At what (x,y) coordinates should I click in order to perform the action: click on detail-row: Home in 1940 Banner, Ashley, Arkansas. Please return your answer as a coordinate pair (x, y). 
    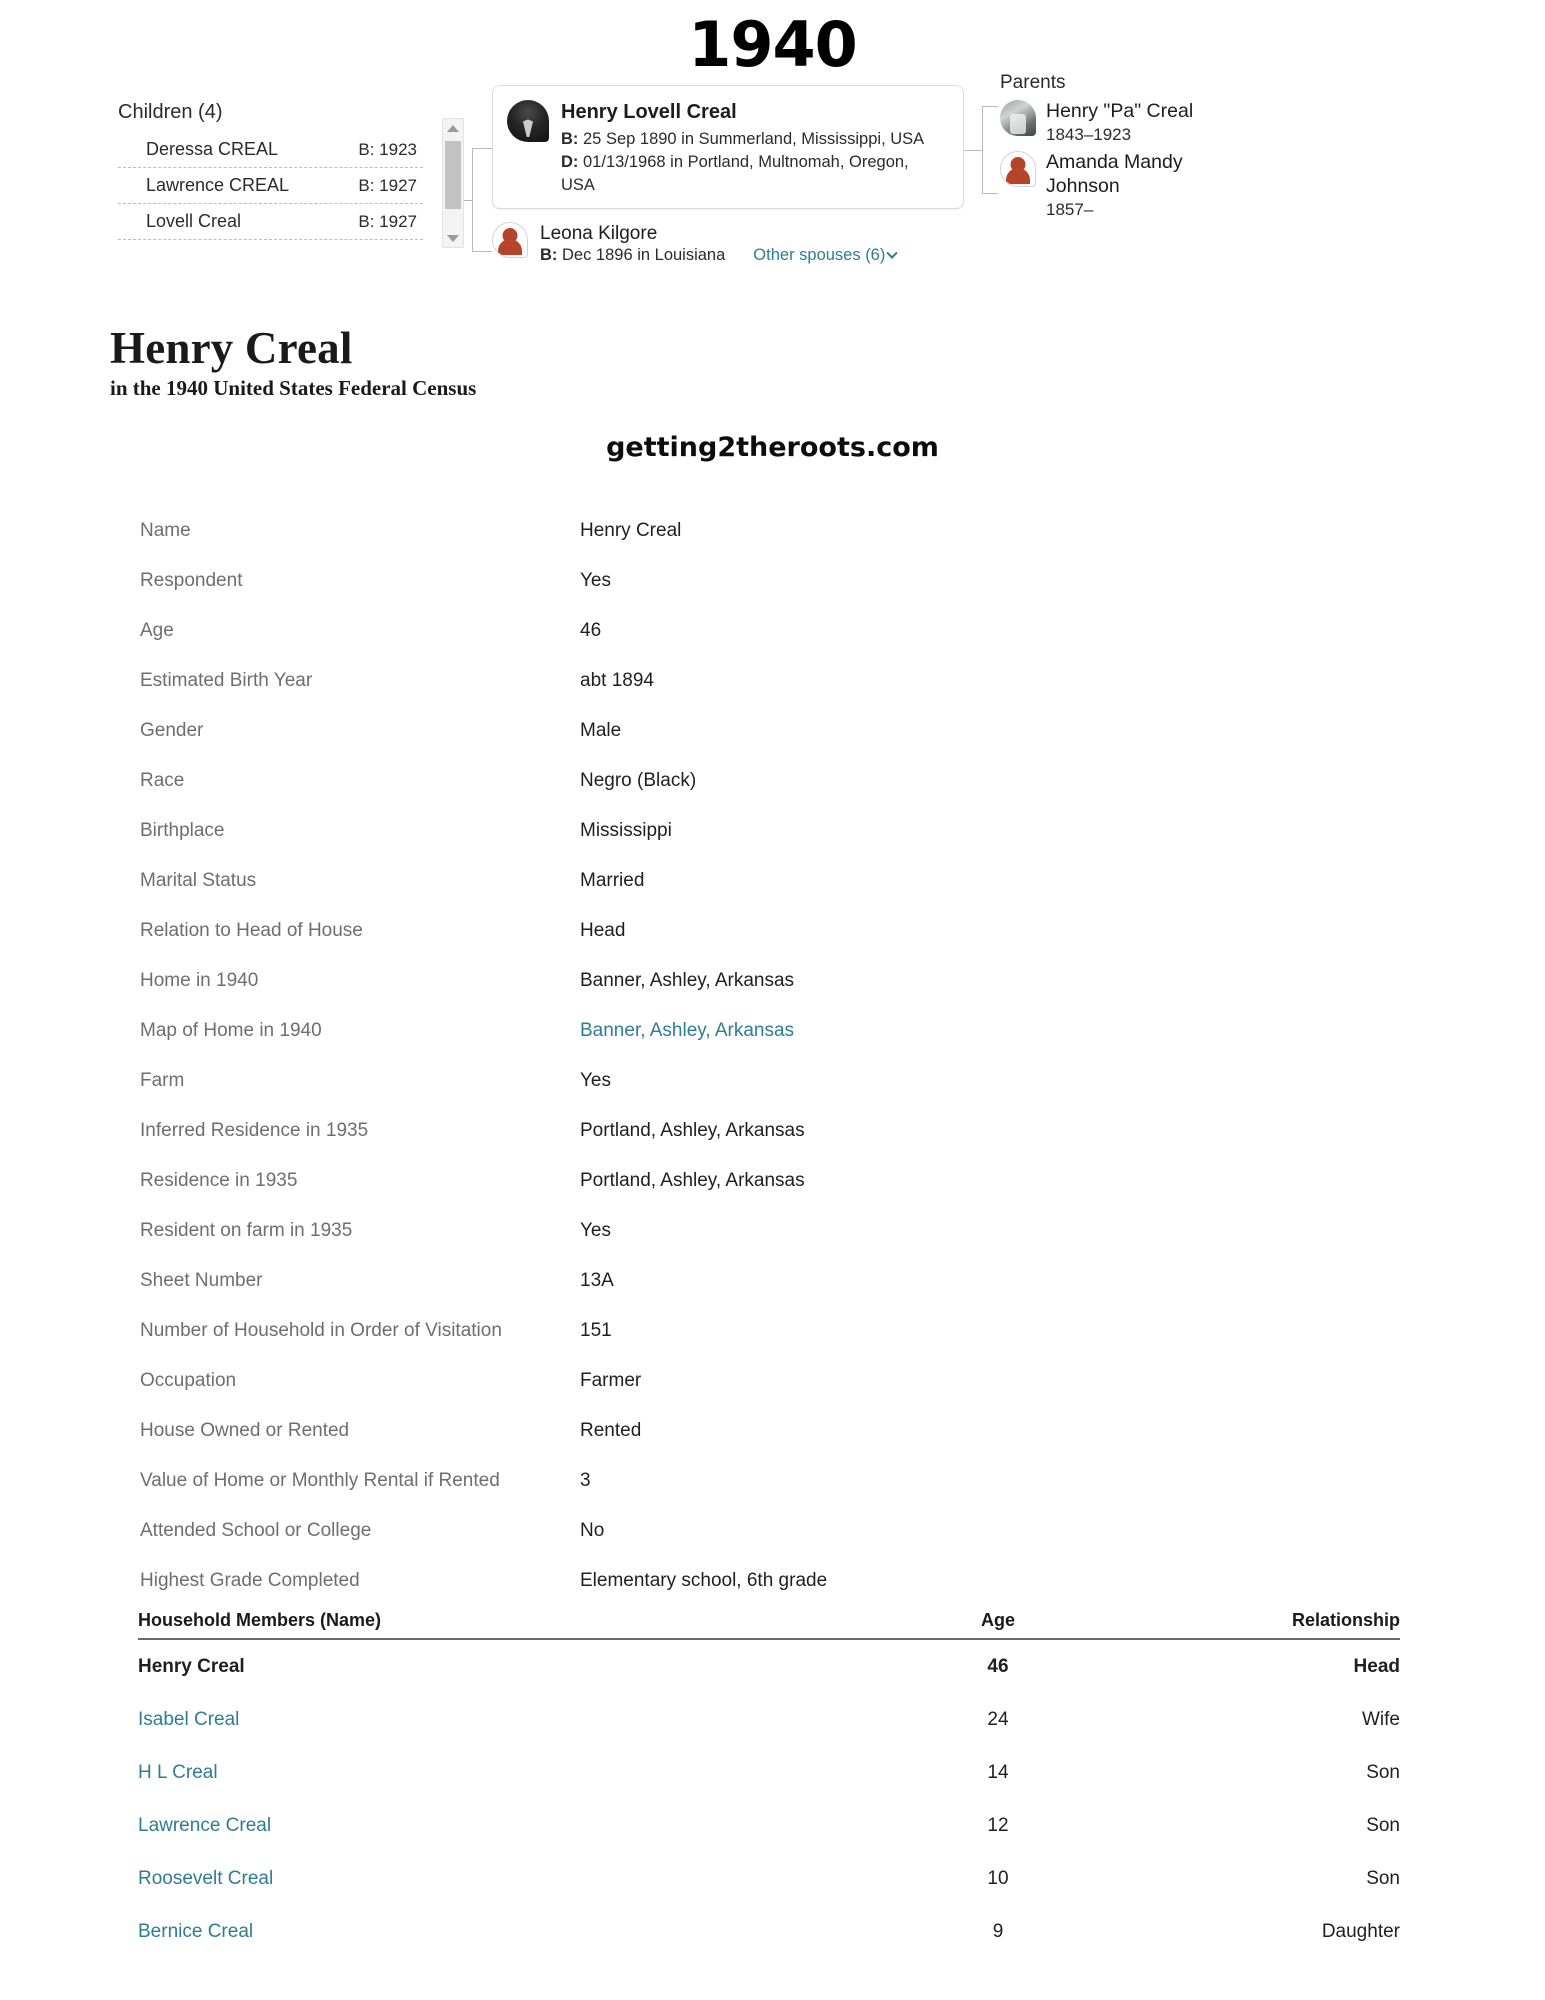
    Looking at the image, I should click on (770, 995).